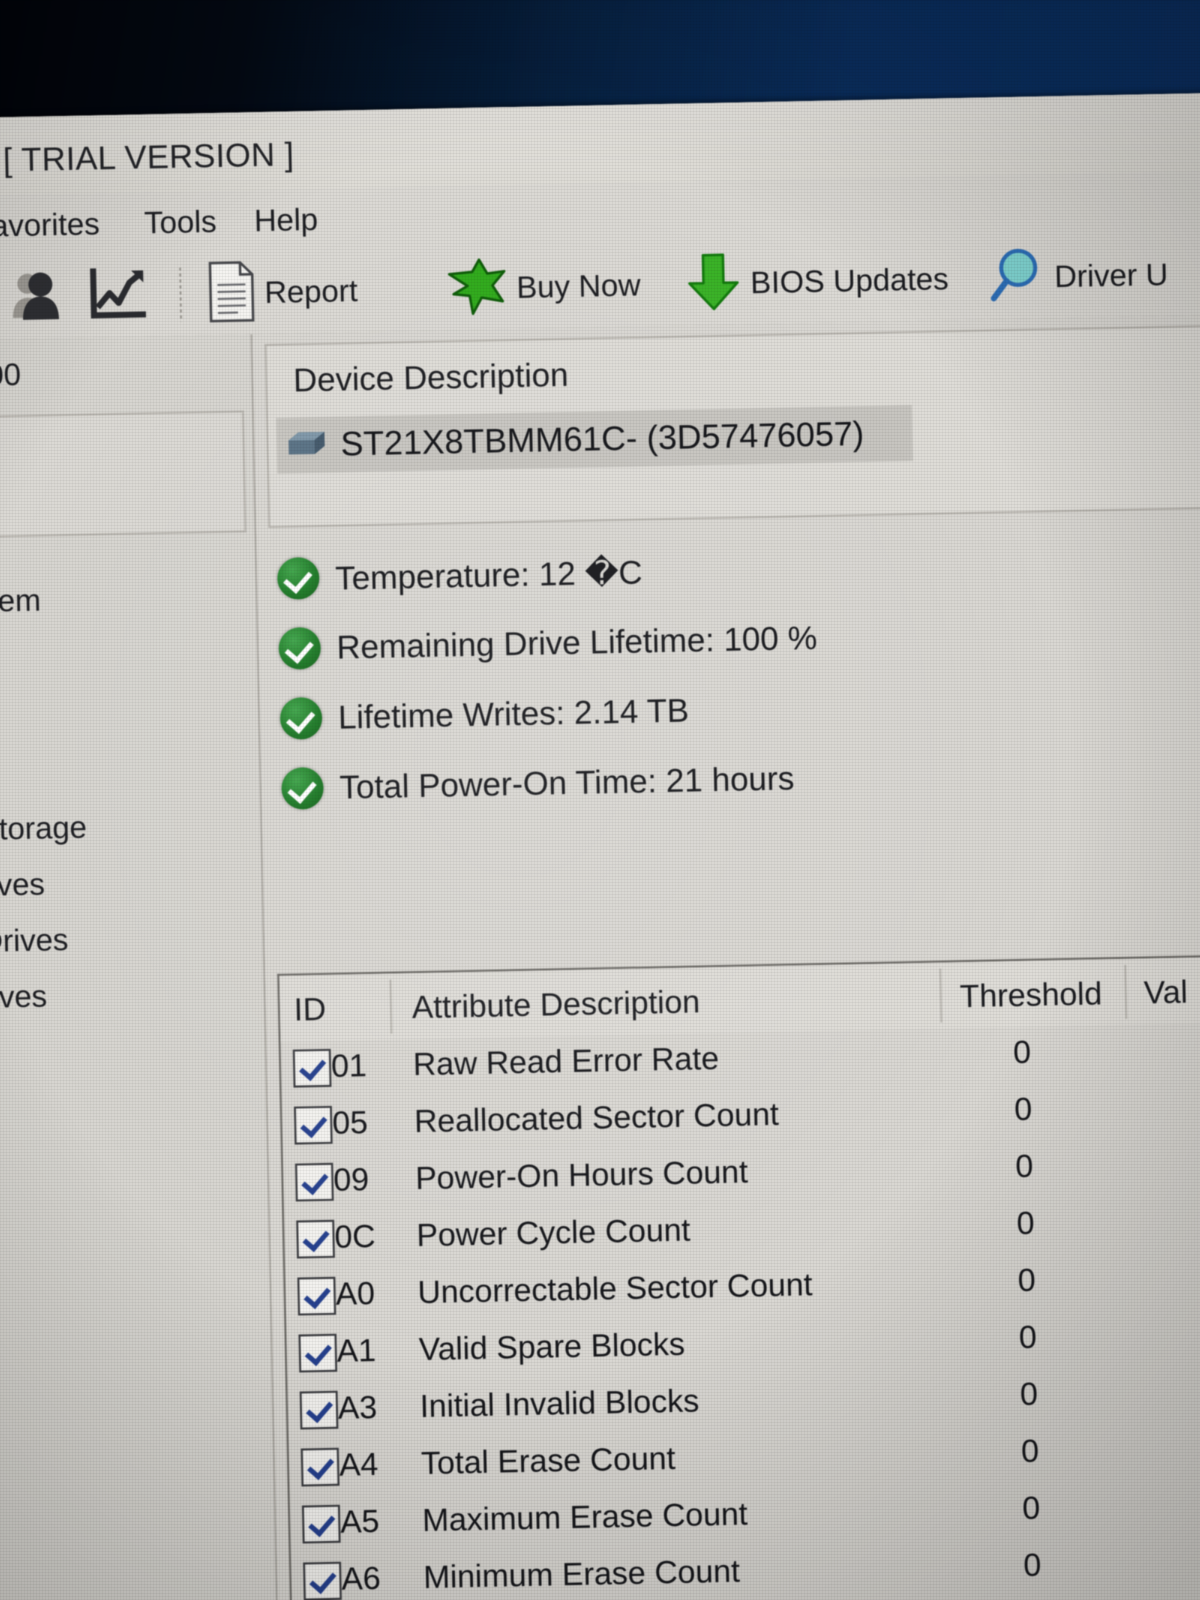 This screenshot has height=1600, width=1200. What do you see at coordinates (556, 1004) in the screenshot?
I see `column-header-description: Attribute Description` at bounding box center [556, 1004].